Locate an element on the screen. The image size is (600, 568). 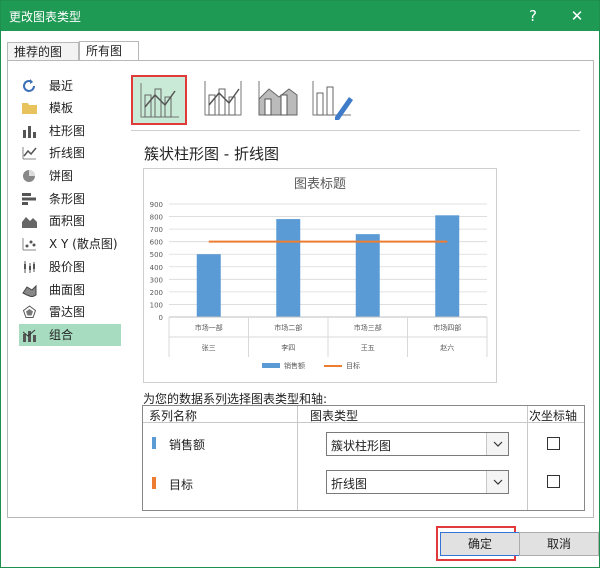
sidebar-item-column: 柱形图 is located at coordinates (70, 131).